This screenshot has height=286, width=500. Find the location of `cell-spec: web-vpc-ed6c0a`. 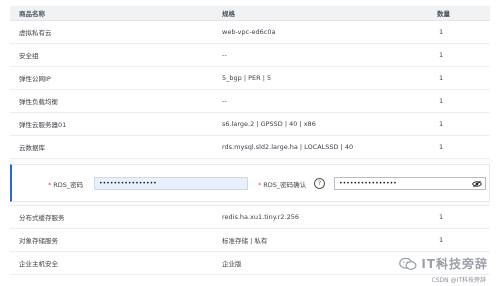

cell-spec: web-vpc-ed6c0a is located at coordinates (249, 32).